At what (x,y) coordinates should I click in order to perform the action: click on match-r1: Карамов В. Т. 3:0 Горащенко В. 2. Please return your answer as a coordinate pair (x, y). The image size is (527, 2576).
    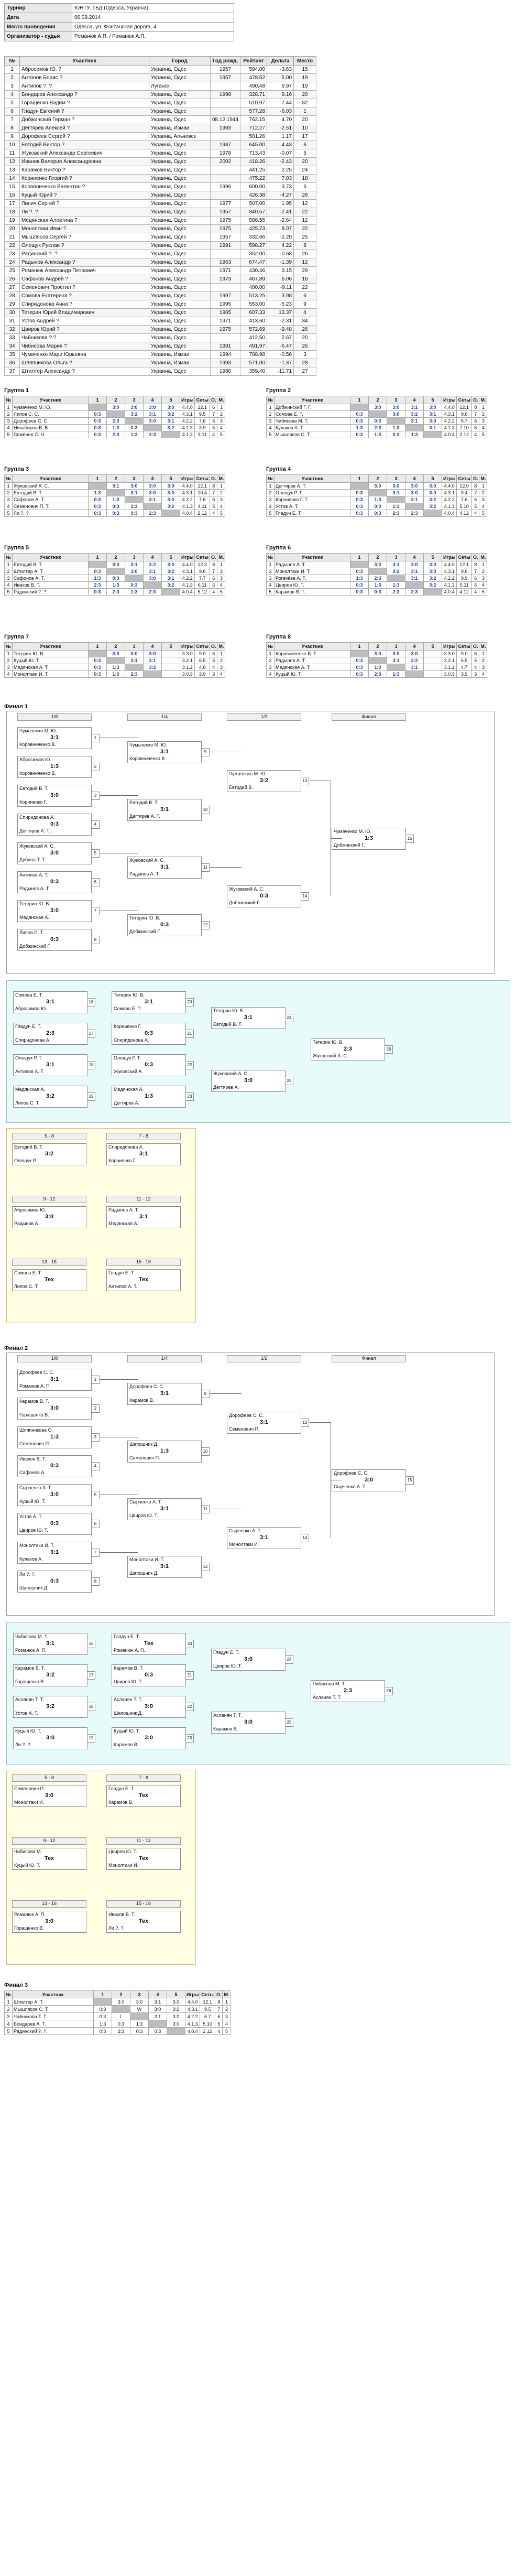
    Looking at the image, I should click on (58, 1409).